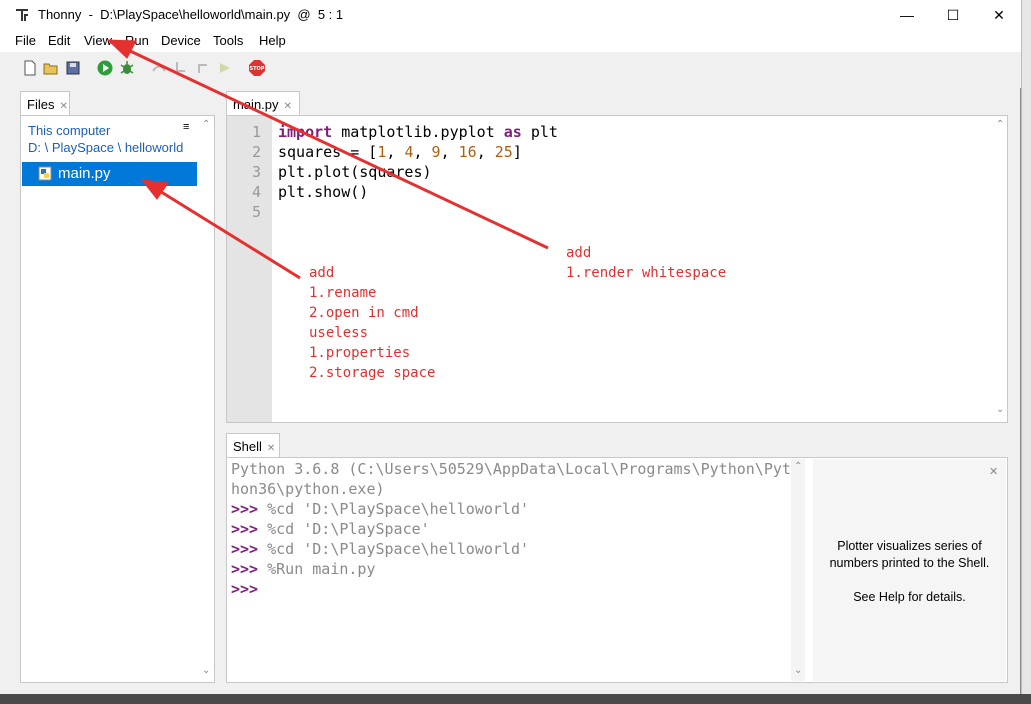  I want to click on plotter-help-text: numbers printed to the Shell., so click(909, 563).